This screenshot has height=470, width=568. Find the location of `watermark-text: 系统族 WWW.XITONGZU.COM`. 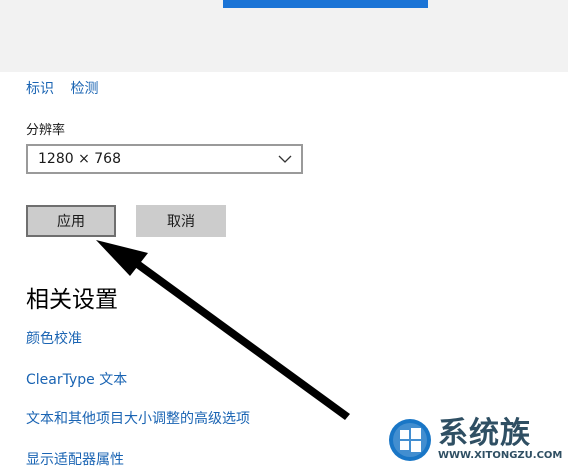

watermark-text: 系统族 WWW.XITONGZU.COM is located at coordinates (500, 440).